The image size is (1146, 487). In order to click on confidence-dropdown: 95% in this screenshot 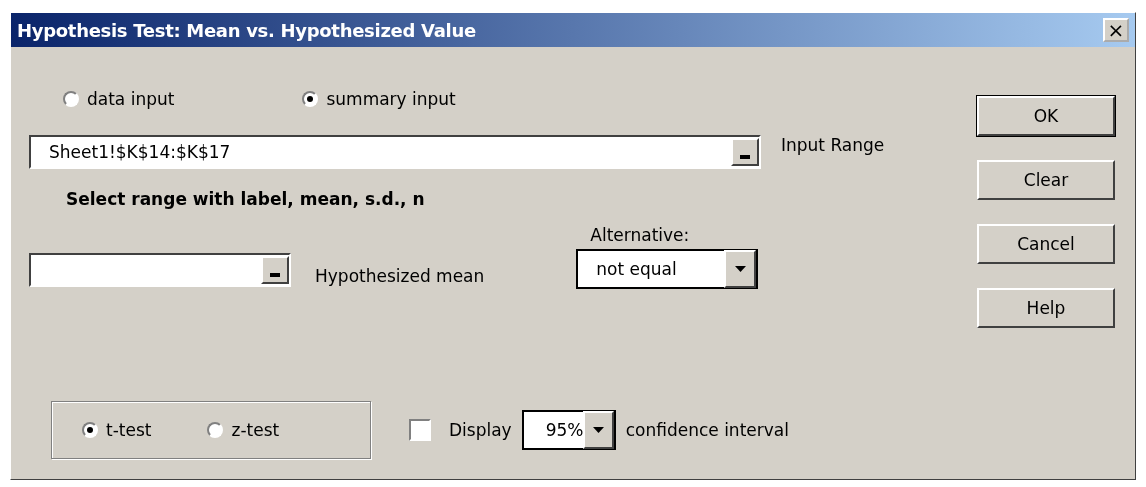, I will do `click(568, 430)`.